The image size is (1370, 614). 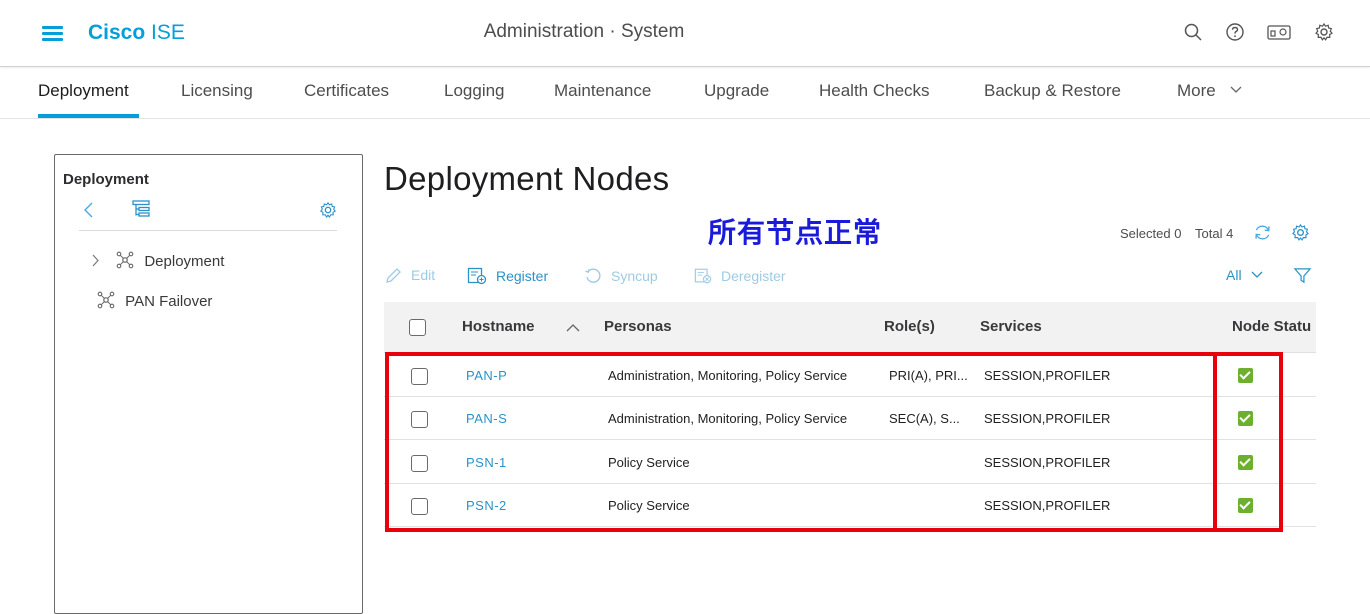 What do you see at coordinates (1324, 32) in the screenshot?
I see `settings-icon` at bounding box center [1324, 32].